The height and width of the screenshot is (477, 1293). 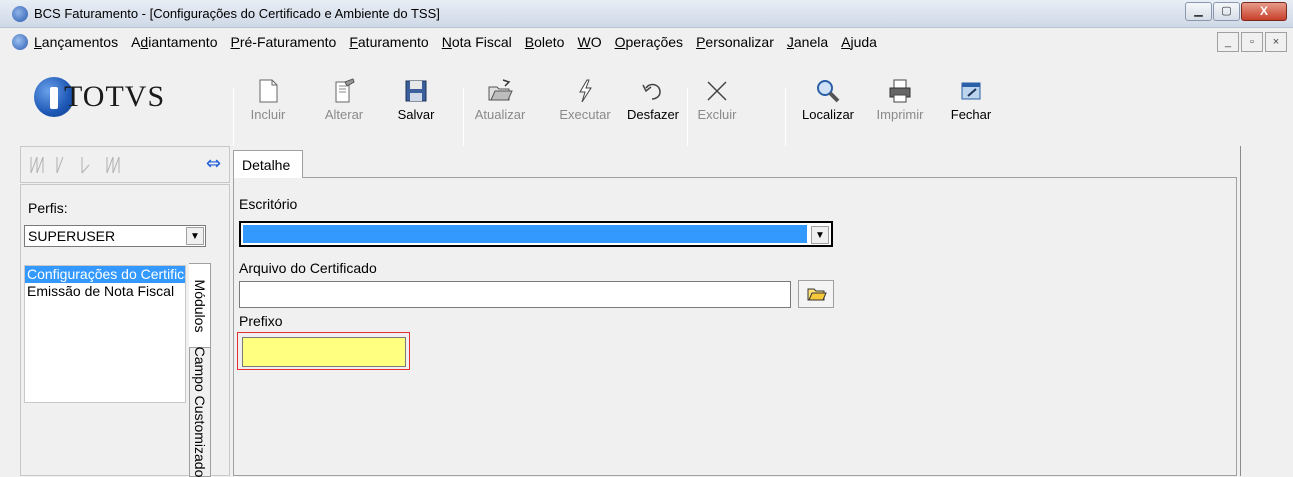 I want to click on totvs-logo: TOTVS, so click(x=125, y=106).